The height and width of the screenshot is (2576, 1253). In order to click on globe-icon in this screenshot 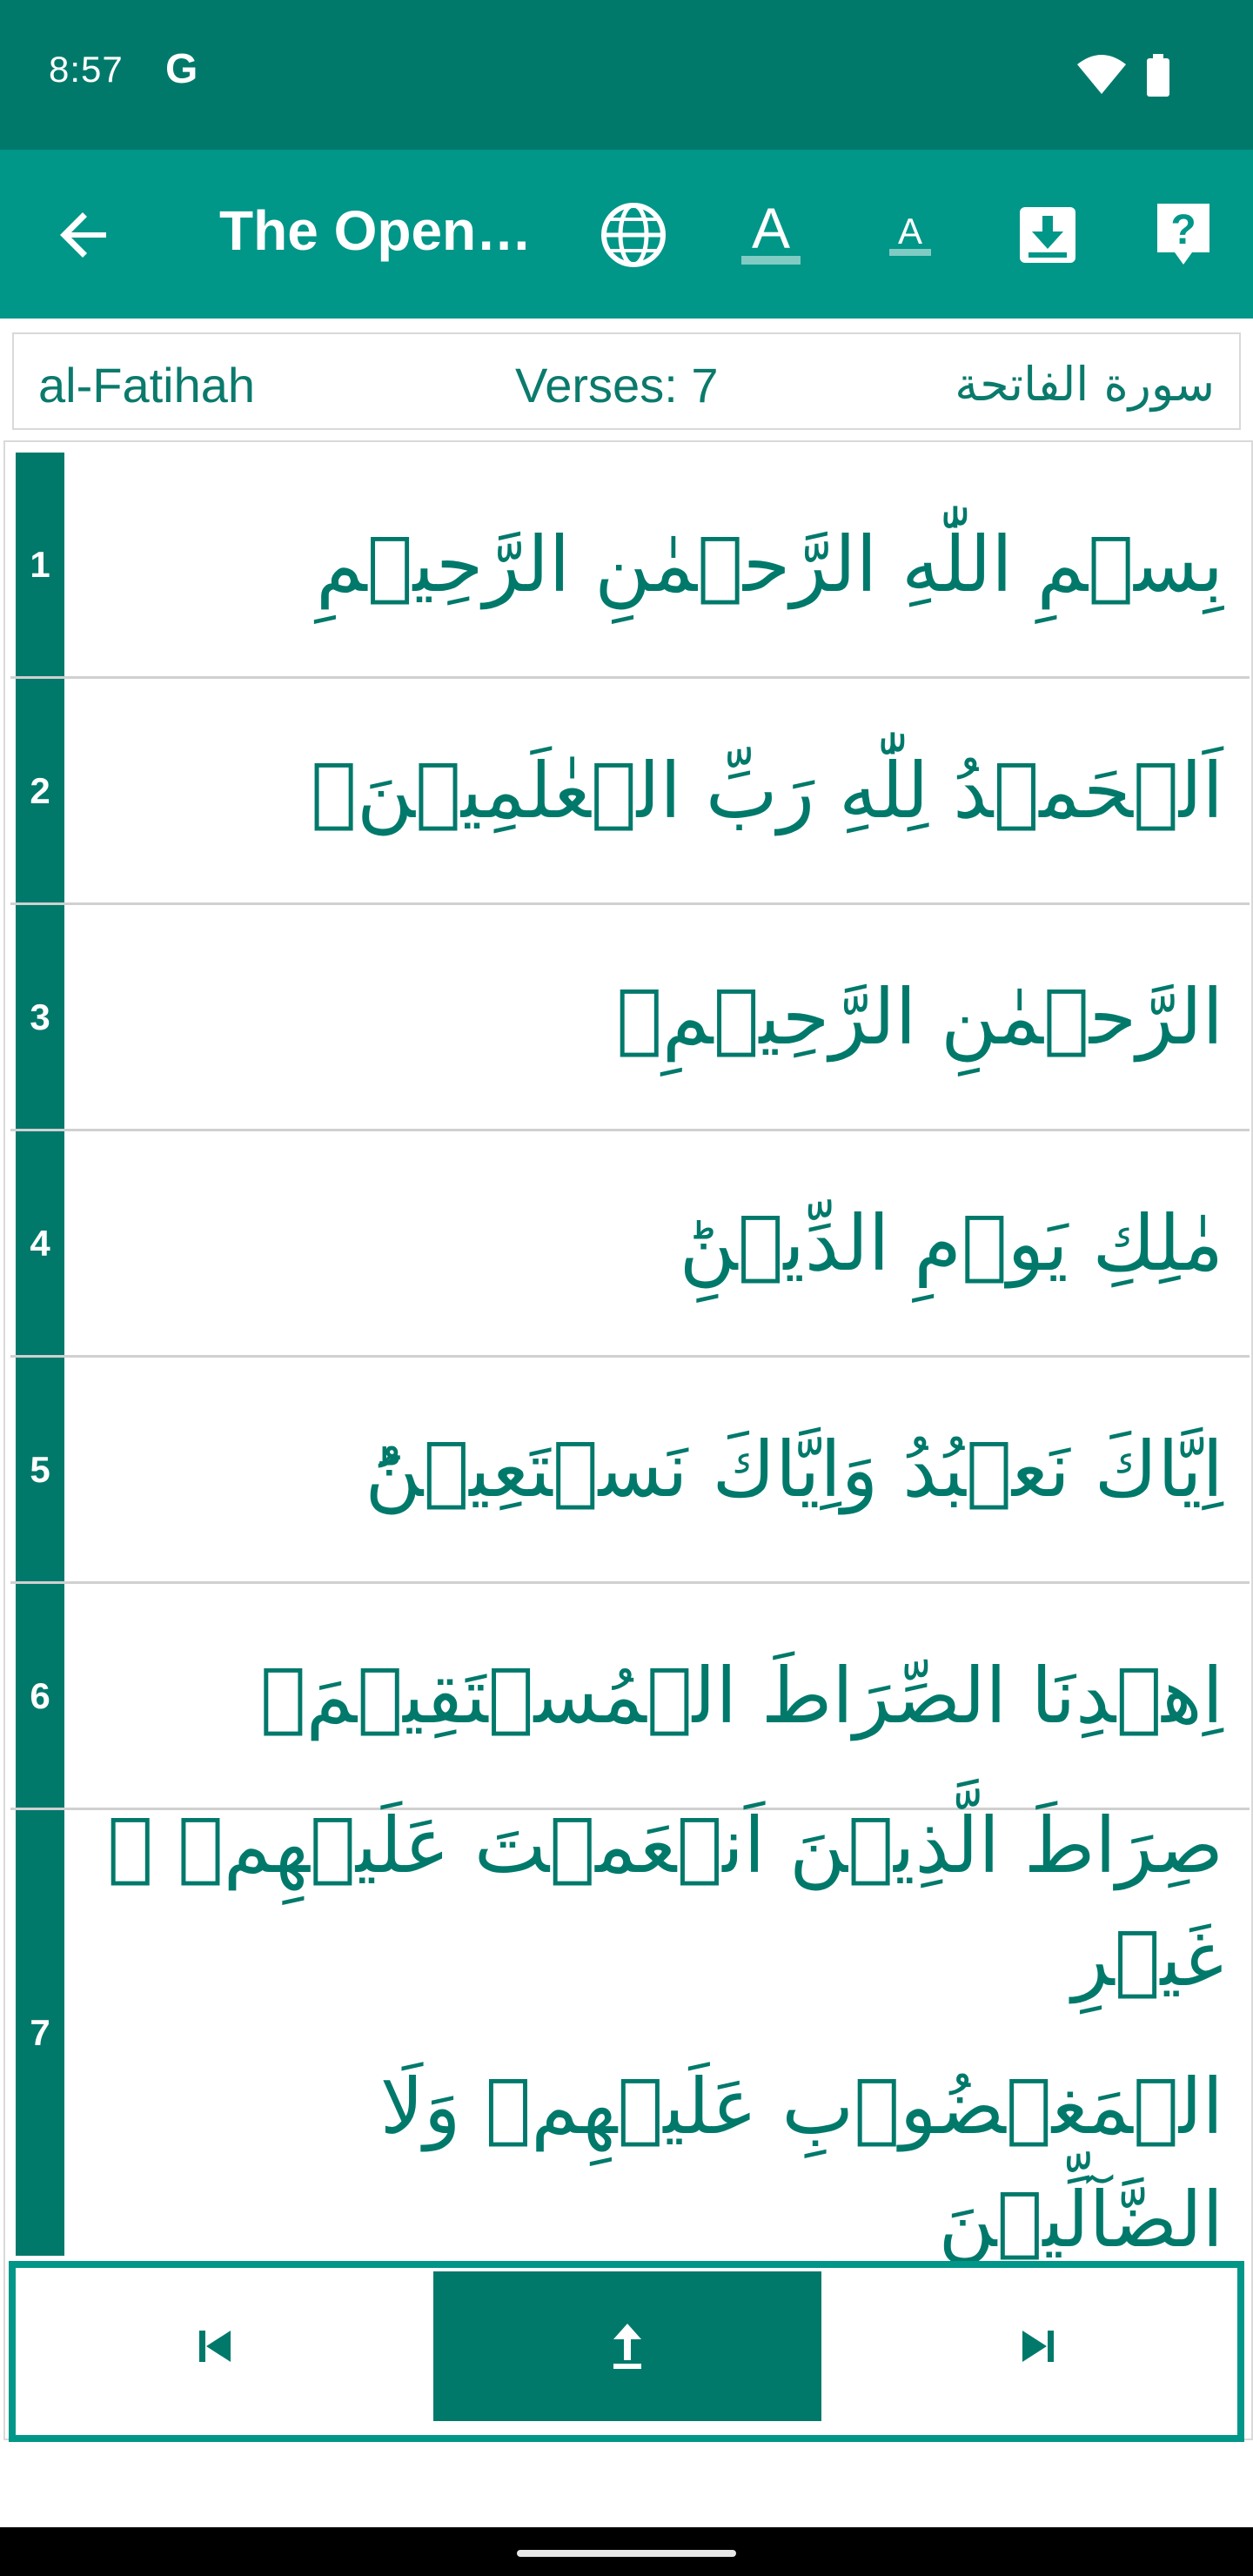, I will do `click(633, 235)`.